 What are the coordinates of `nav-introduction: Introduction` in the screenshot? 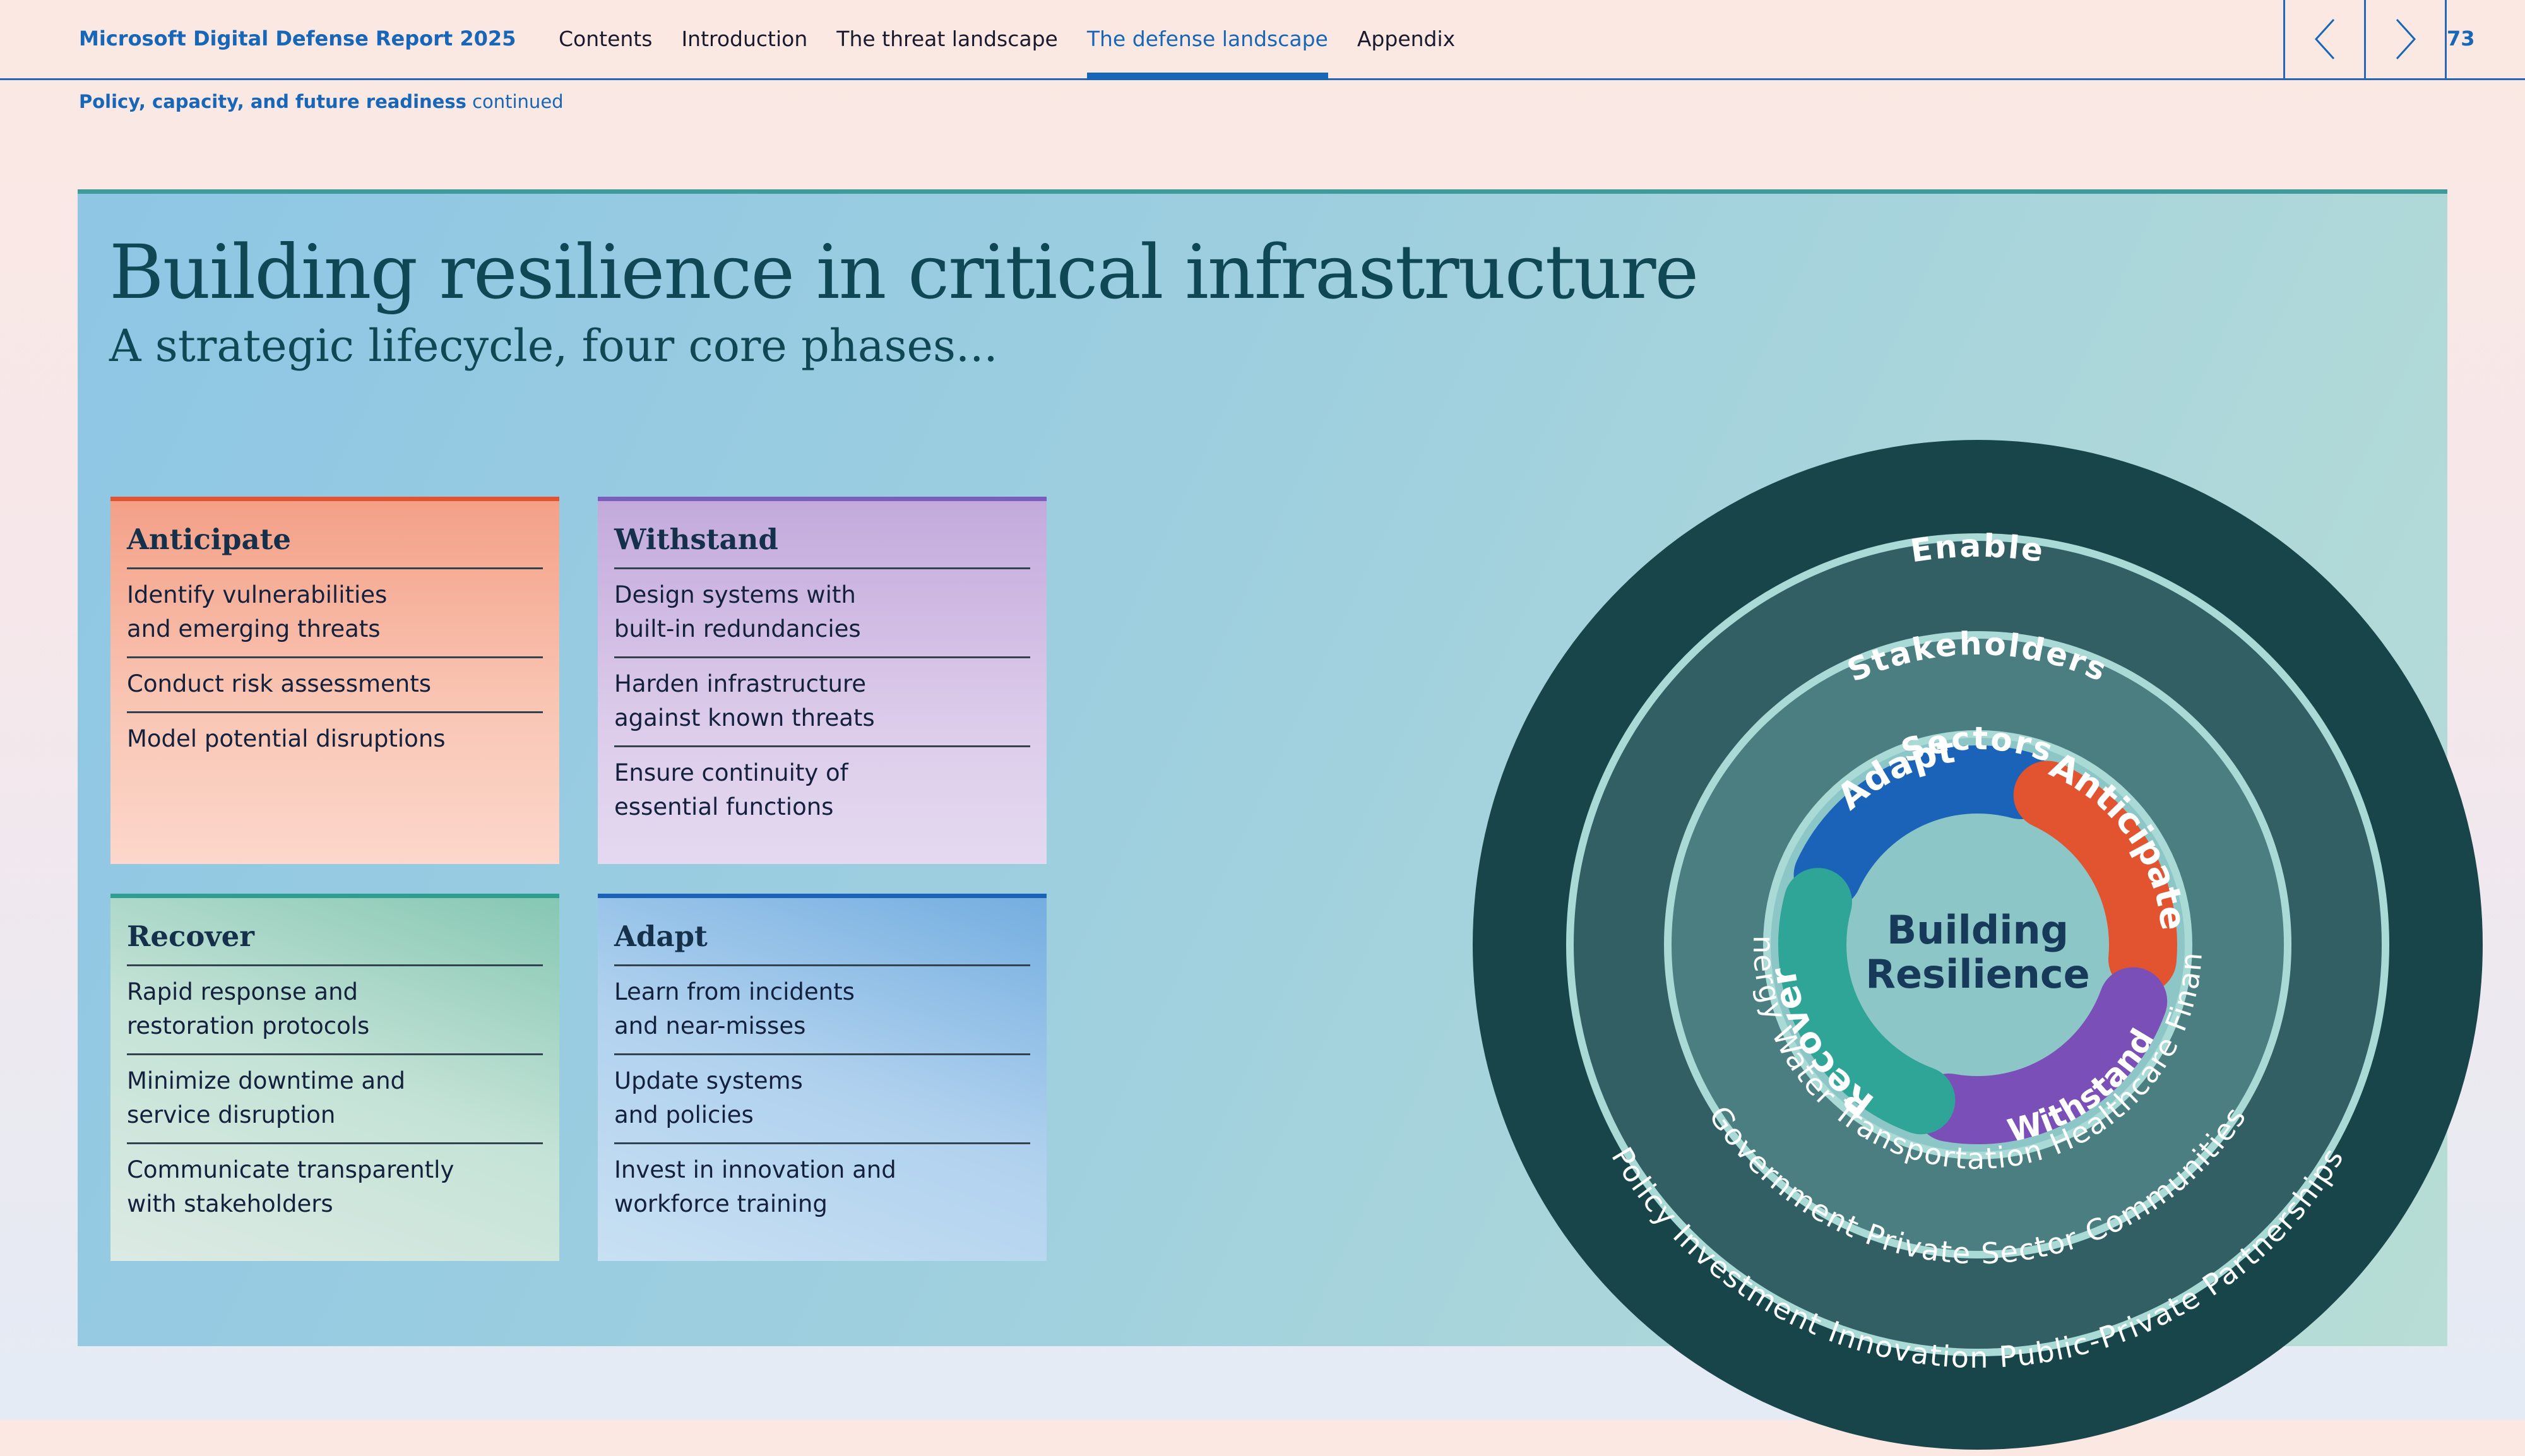 It's located at (744, 39).